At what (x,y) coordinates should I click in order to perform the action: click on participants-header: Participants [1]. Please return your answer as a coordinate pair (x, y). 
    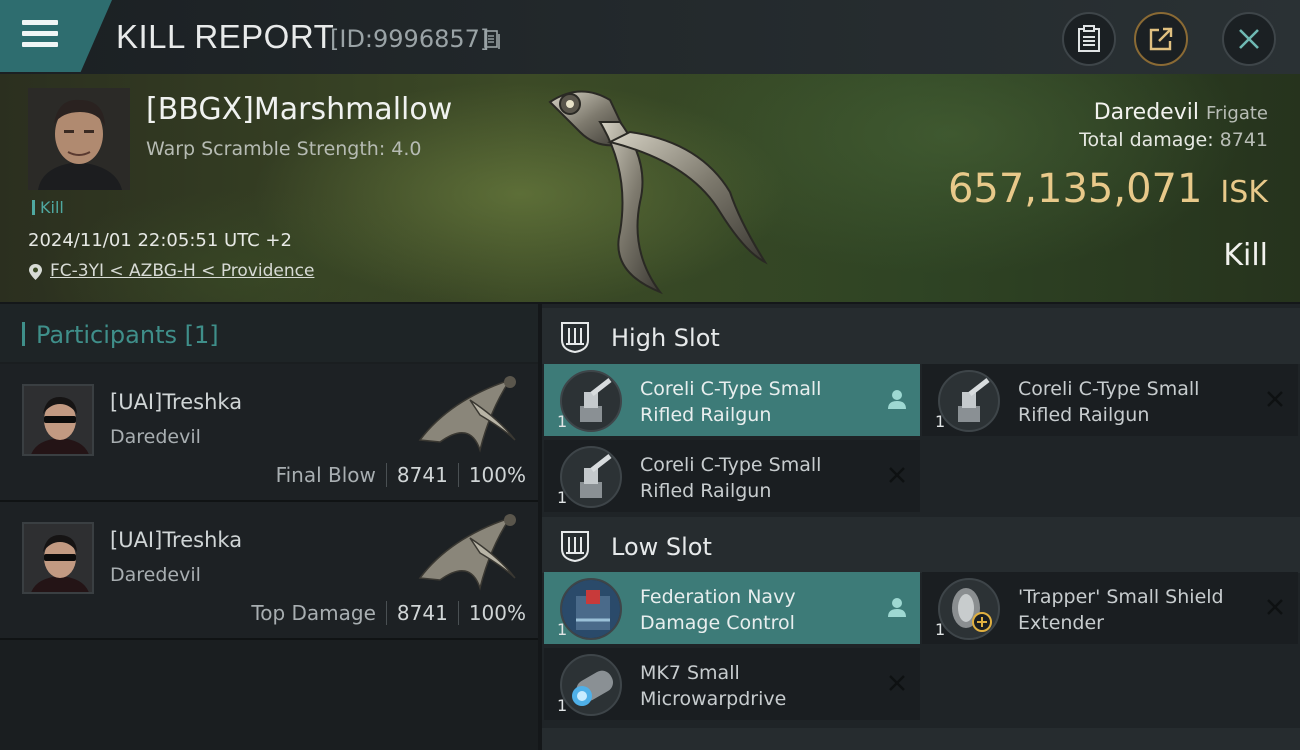
    Looking at the image, I should click on (269, 333).